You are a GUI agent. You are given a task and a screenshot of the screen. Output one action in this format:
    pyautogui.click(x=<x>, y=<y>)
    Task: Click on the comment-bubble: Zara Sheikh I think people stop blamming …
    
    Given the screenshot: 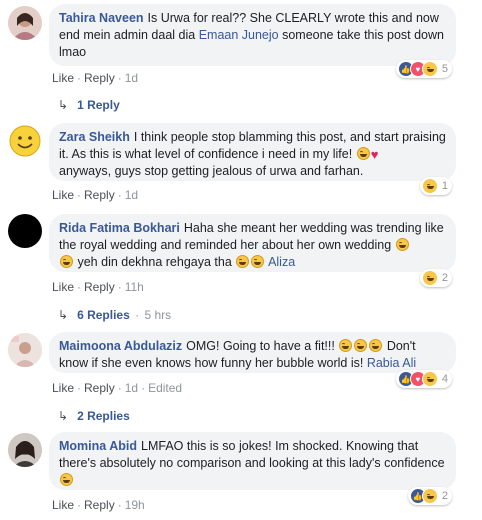 What is the action you would take?
    pyautogui.click(x=252, y=152)
    